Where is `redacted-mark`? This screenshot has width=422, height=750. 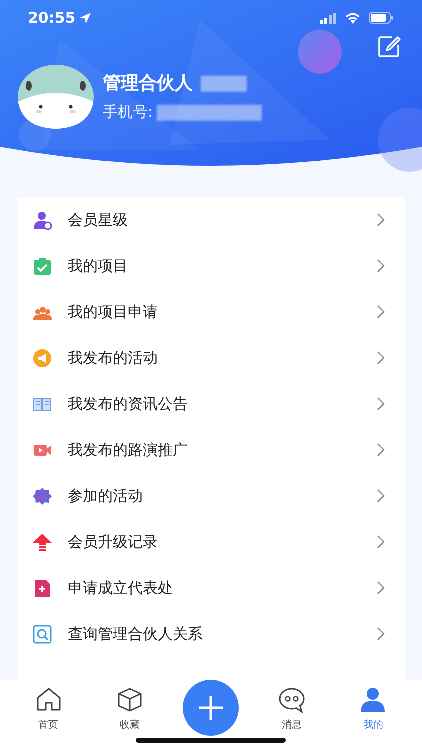
redacted-mark is located at coordinates (224, 84).